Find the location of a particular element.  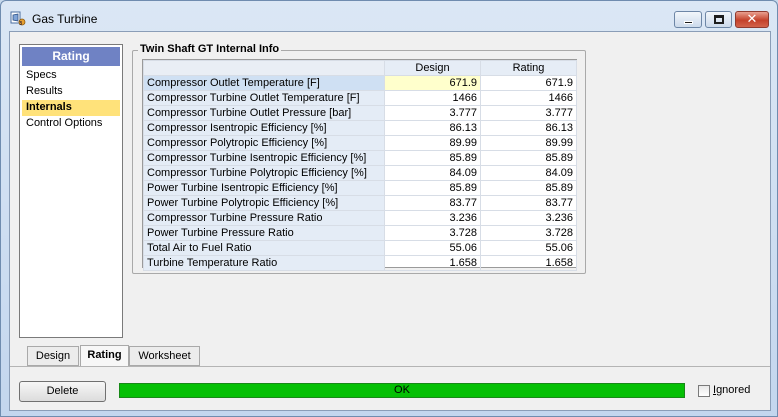

rating-value-cell: 3.777 is located at coordinates (528, 113).